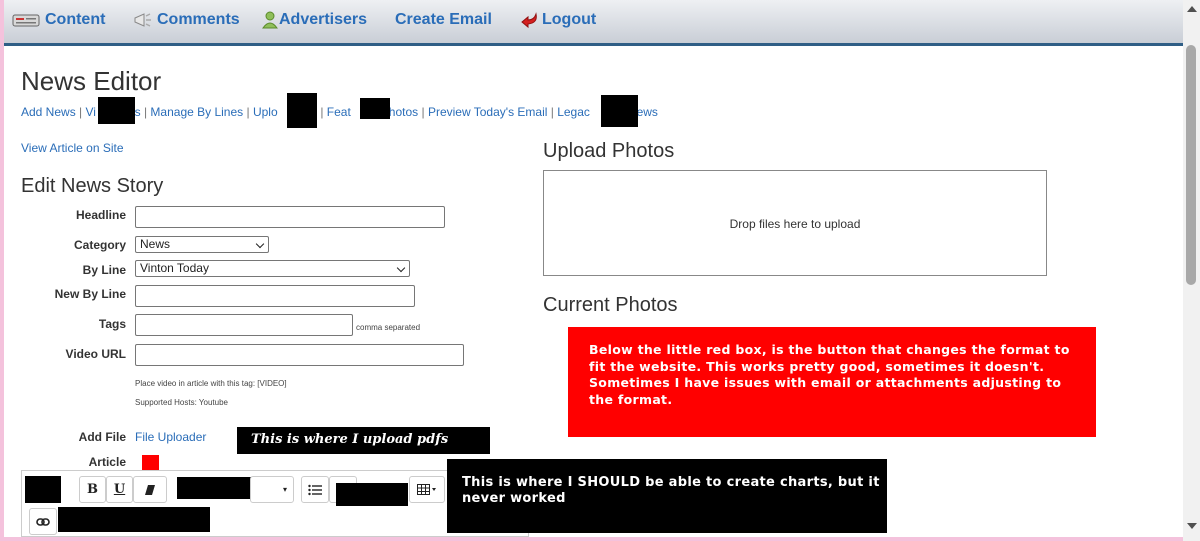 This screenshot has width=1200, height=541. I want to click on nav-create-email-label: Create Email, so click(443, 19).